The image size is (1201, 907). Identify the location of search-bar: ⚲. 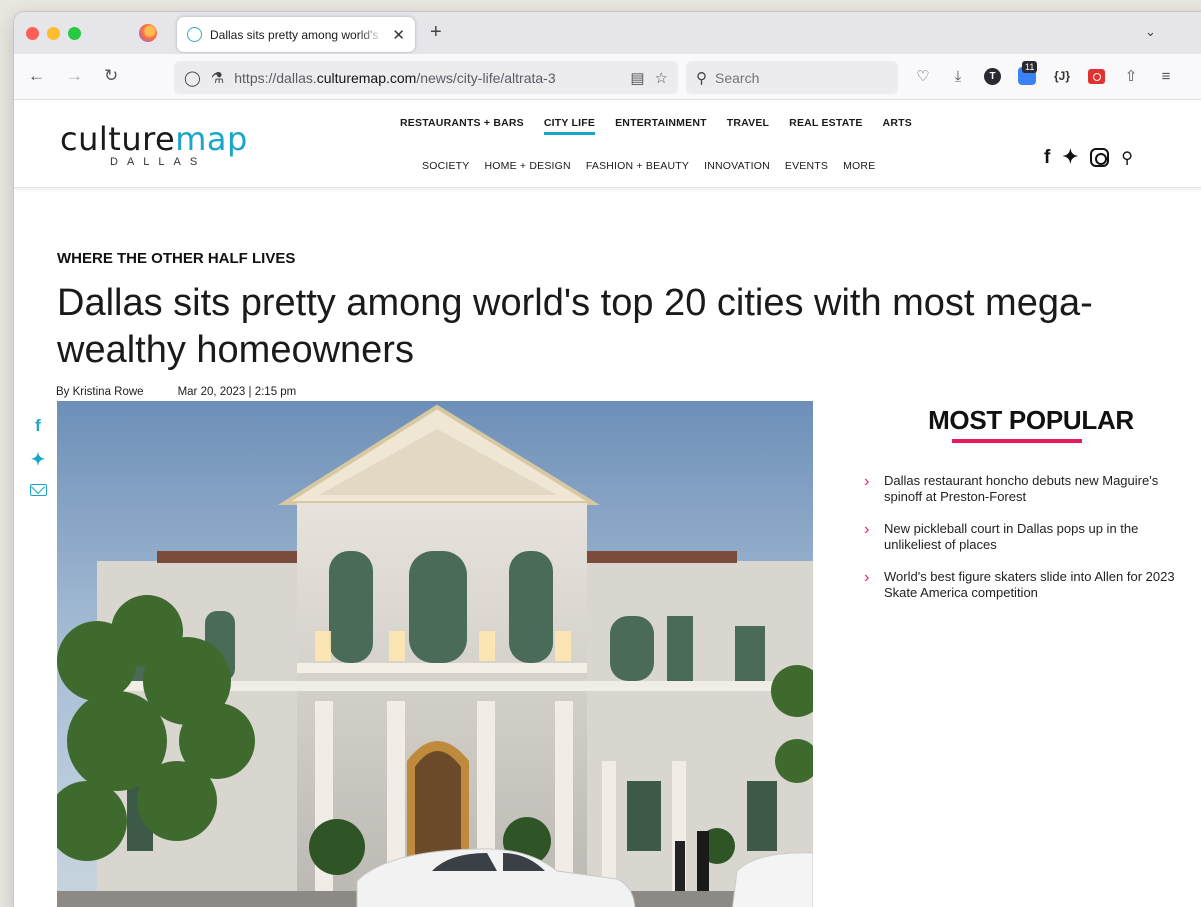
(792, 77).